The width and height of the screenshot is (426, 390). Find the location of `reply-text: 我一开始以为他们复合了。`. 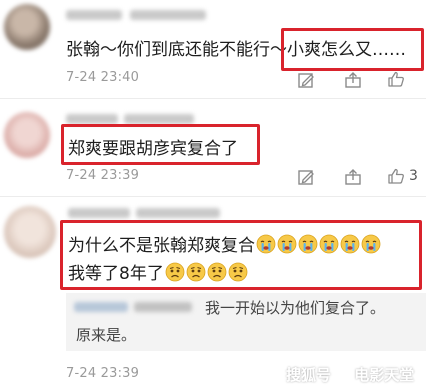

reply-text: 我一开始以为他们复合了。 is located at coordinates (295, 308).